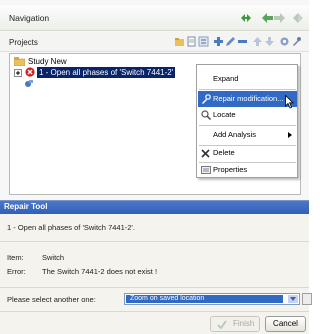  I want to click on alternative-select: Zoom on saved location, so click(212, 299).